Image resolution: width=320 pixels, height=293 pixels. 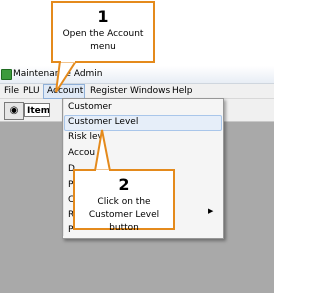 I want to click on callout2-pointer-mask, so click(x=102, y=171).